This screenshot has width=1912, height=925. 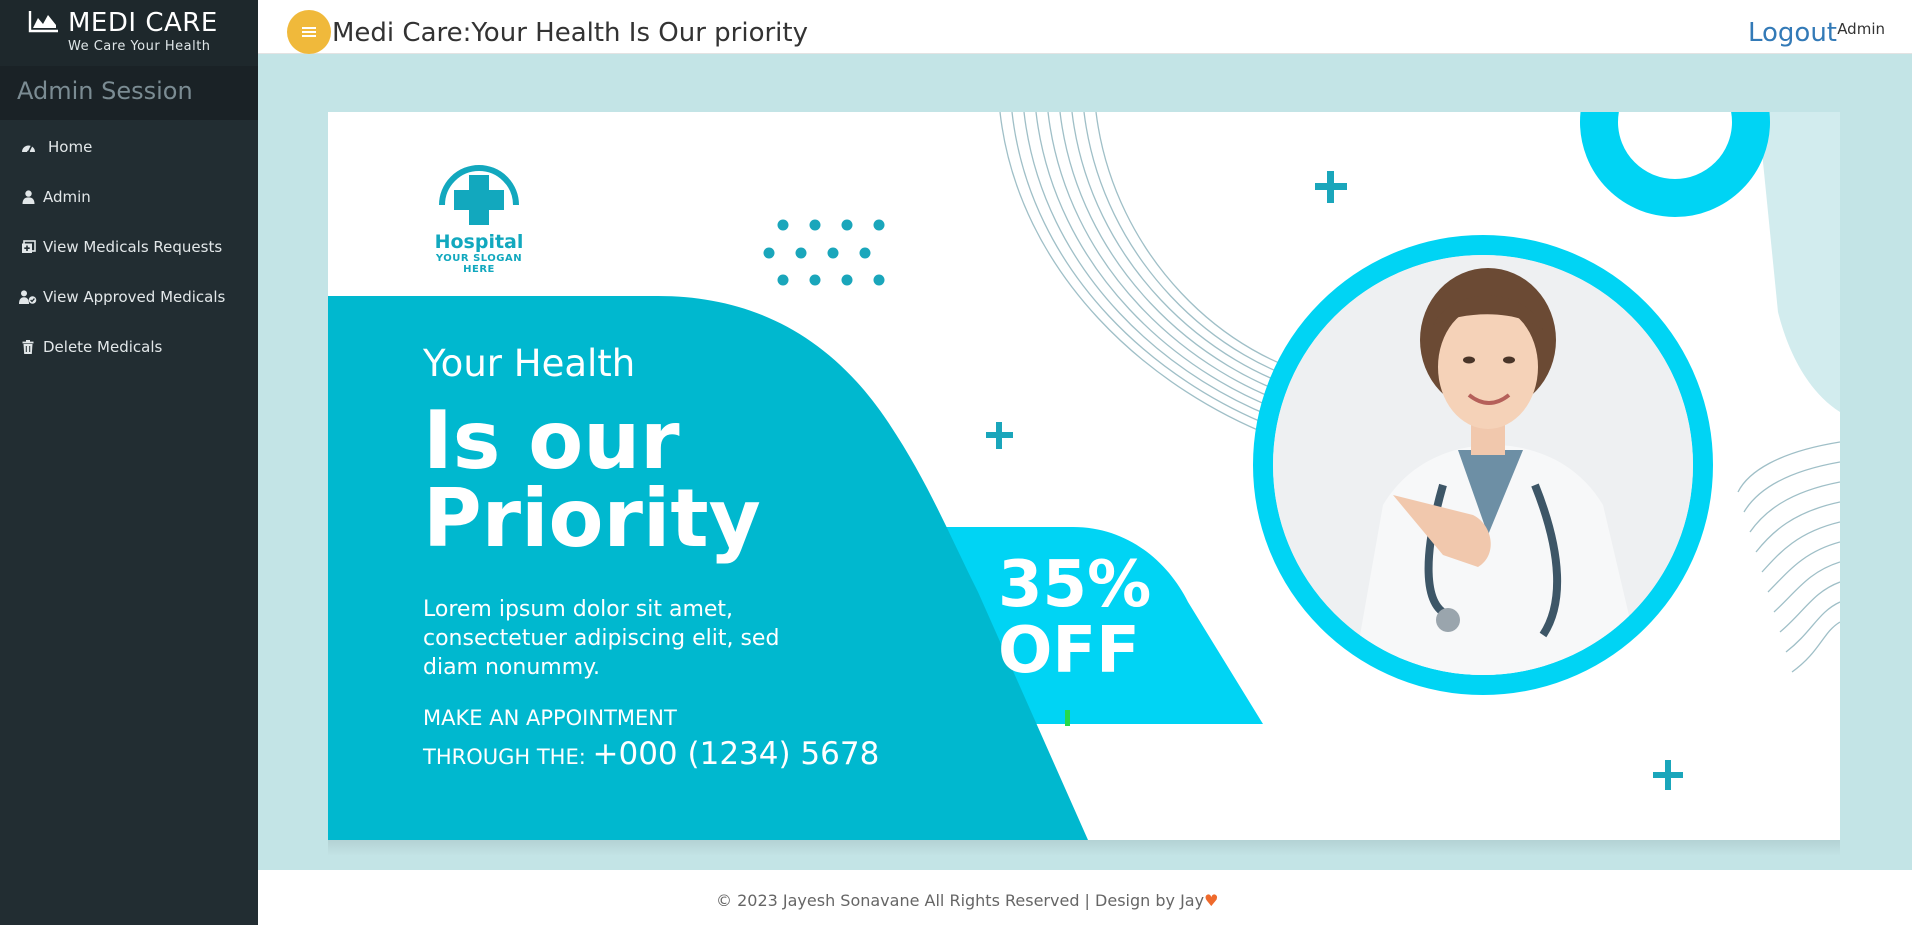 I want to click on sidebar-item-view-medicals-requests: View Medicals Requests, so click(x=129, y=247).